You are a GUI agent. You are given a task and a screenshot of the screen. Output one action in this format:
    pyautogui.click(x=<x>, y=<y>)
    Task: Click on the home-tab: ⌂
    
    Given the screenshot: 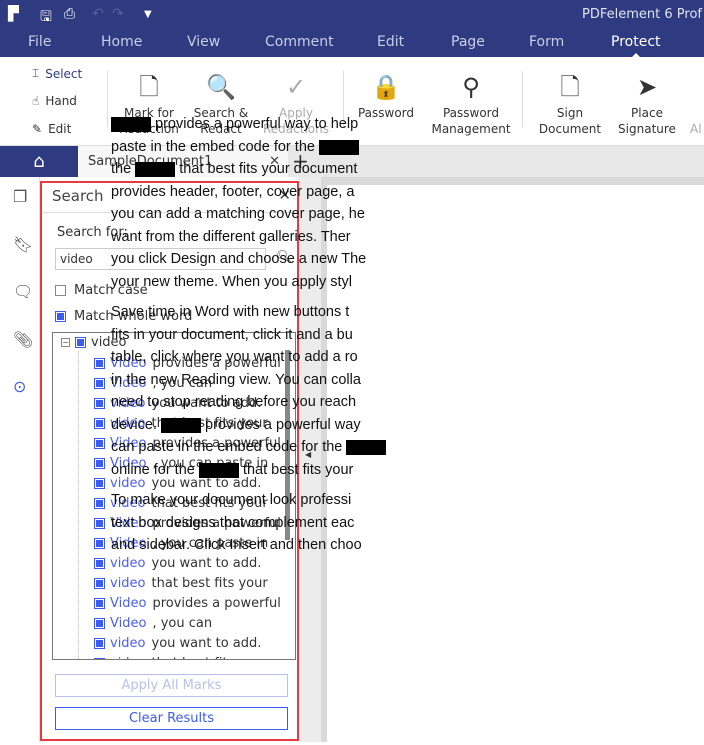 What is the action you would take?
    pyautogui.click(x=39, y=161)
    